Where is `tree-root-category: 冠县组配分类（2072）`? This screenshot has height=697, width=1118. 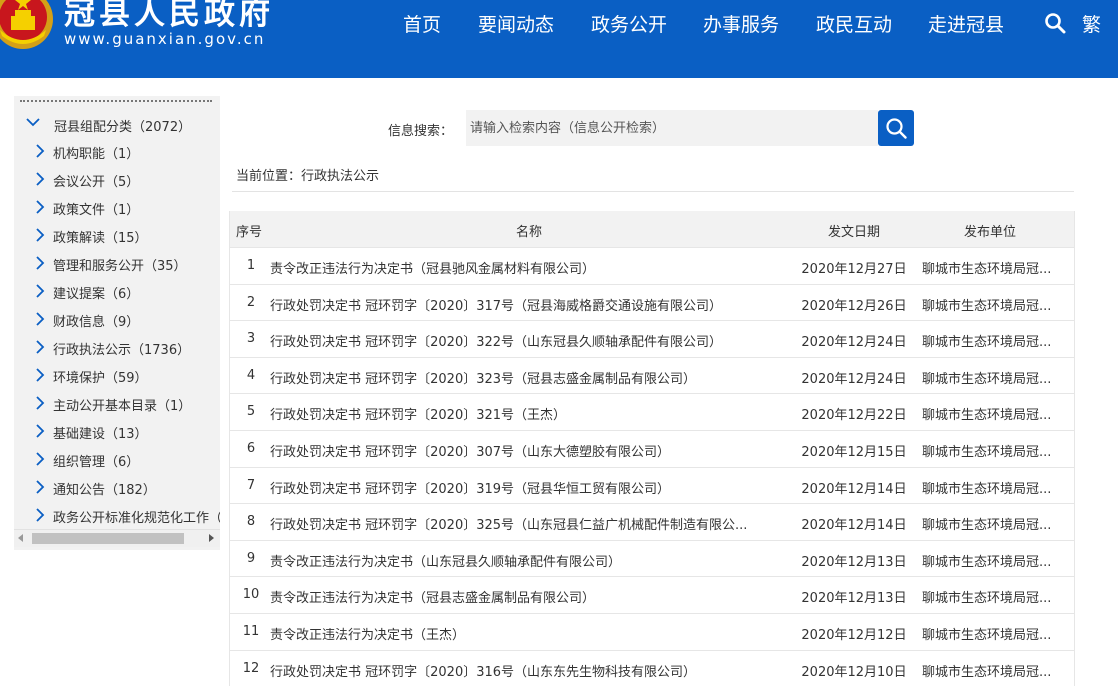 tree-root-category: 冠县组配分类（2072） is located at coordinates (117, 125).